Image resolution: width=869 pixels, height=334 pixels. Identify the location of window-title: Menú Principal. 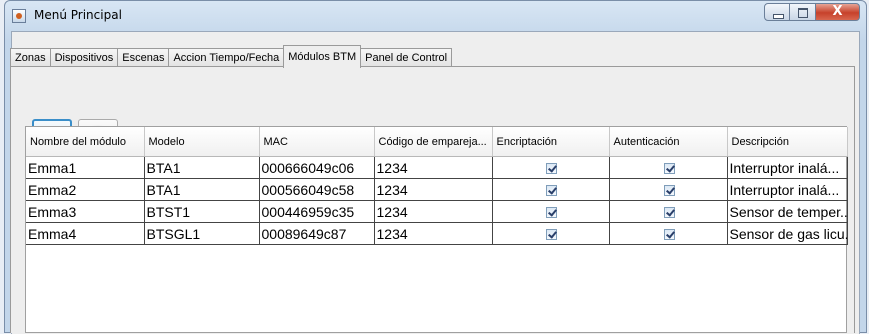
(78, 15).